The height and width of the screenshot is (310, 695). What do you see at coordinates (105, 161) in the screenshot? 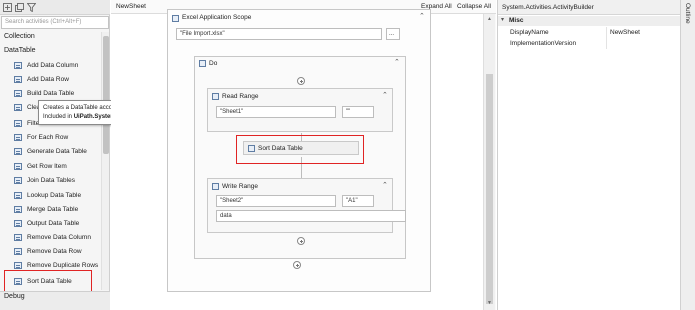
I see `activities-scrollbar` at bounding box center [105, 161].